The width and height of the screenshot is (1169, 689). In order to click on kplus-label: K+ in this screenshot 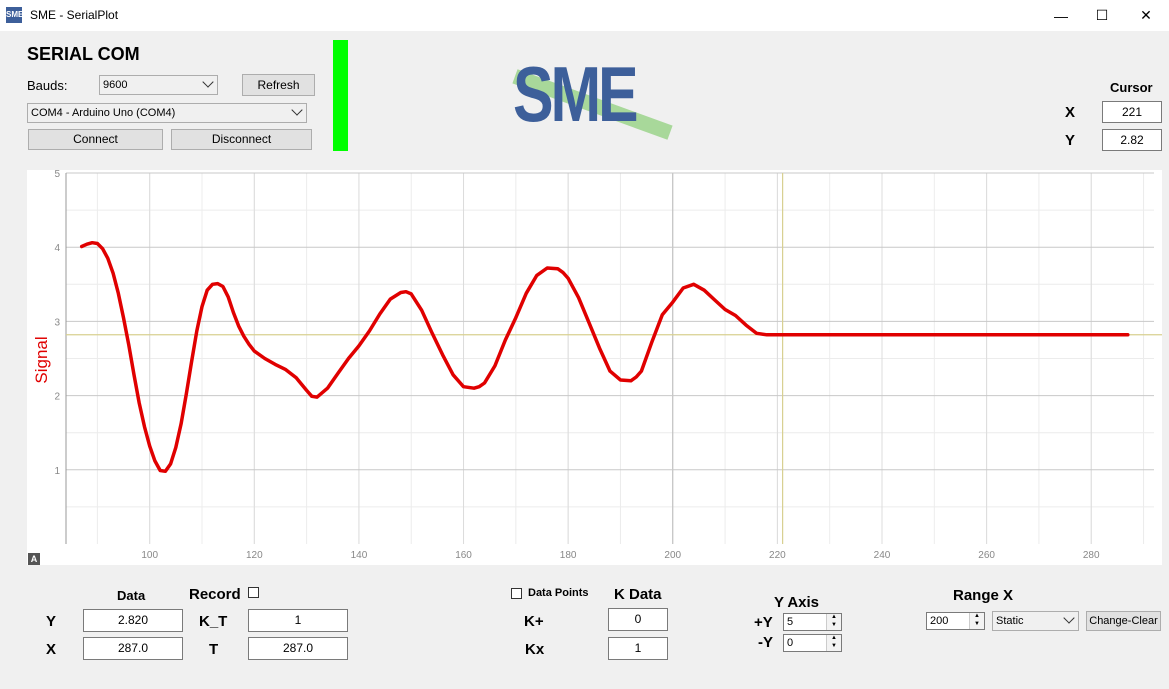, I will do `click(534, 621)`.